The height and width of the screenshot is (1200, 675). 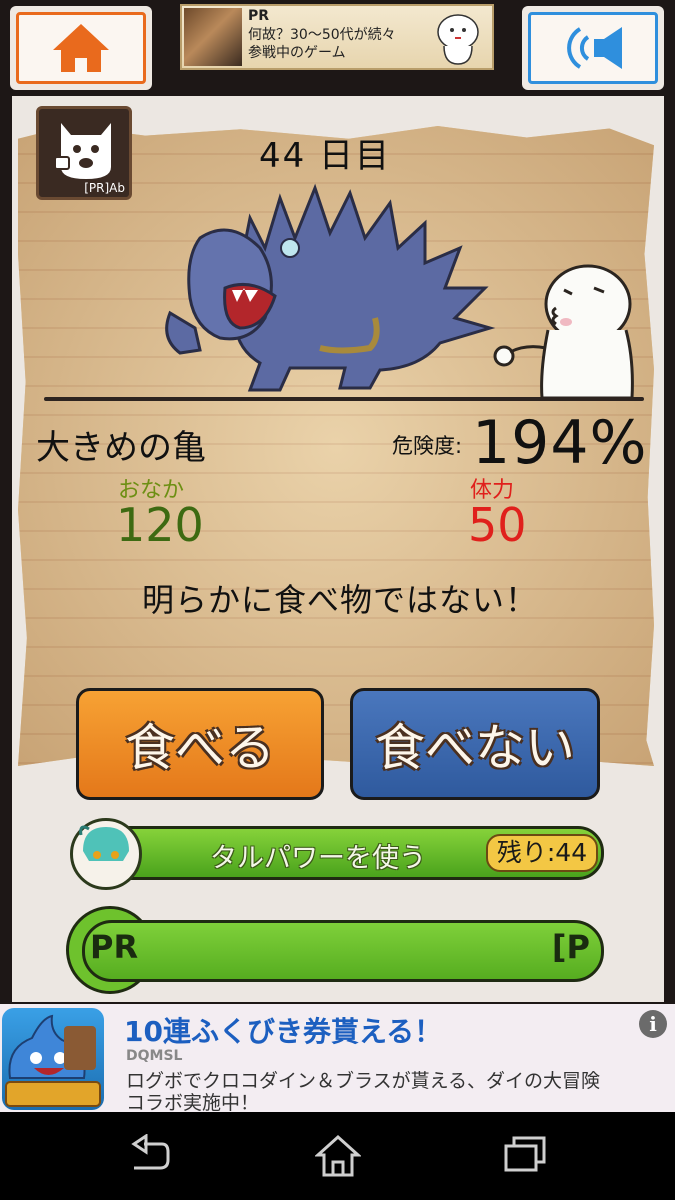 What do you see at coordinates (104, 188) in the screenshot?
I see `app-icon-label: [PR]Ab` at bounding box center [104, 188].